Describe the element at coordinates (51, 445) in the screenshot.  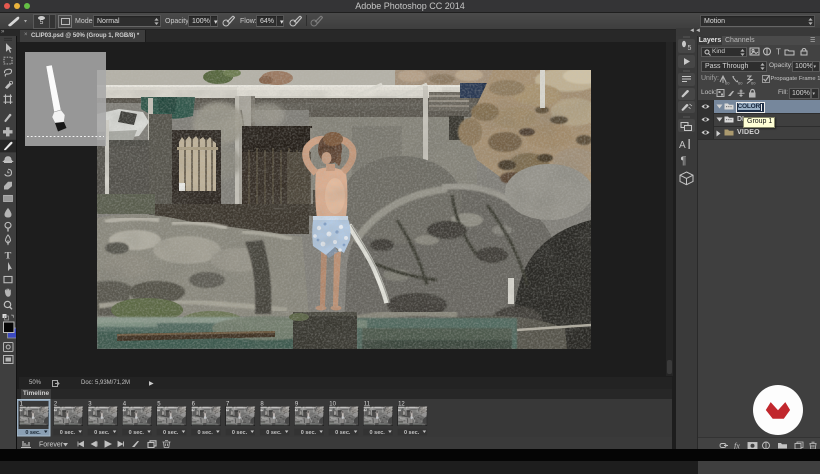
I see `svg-text: Forever` at that location.